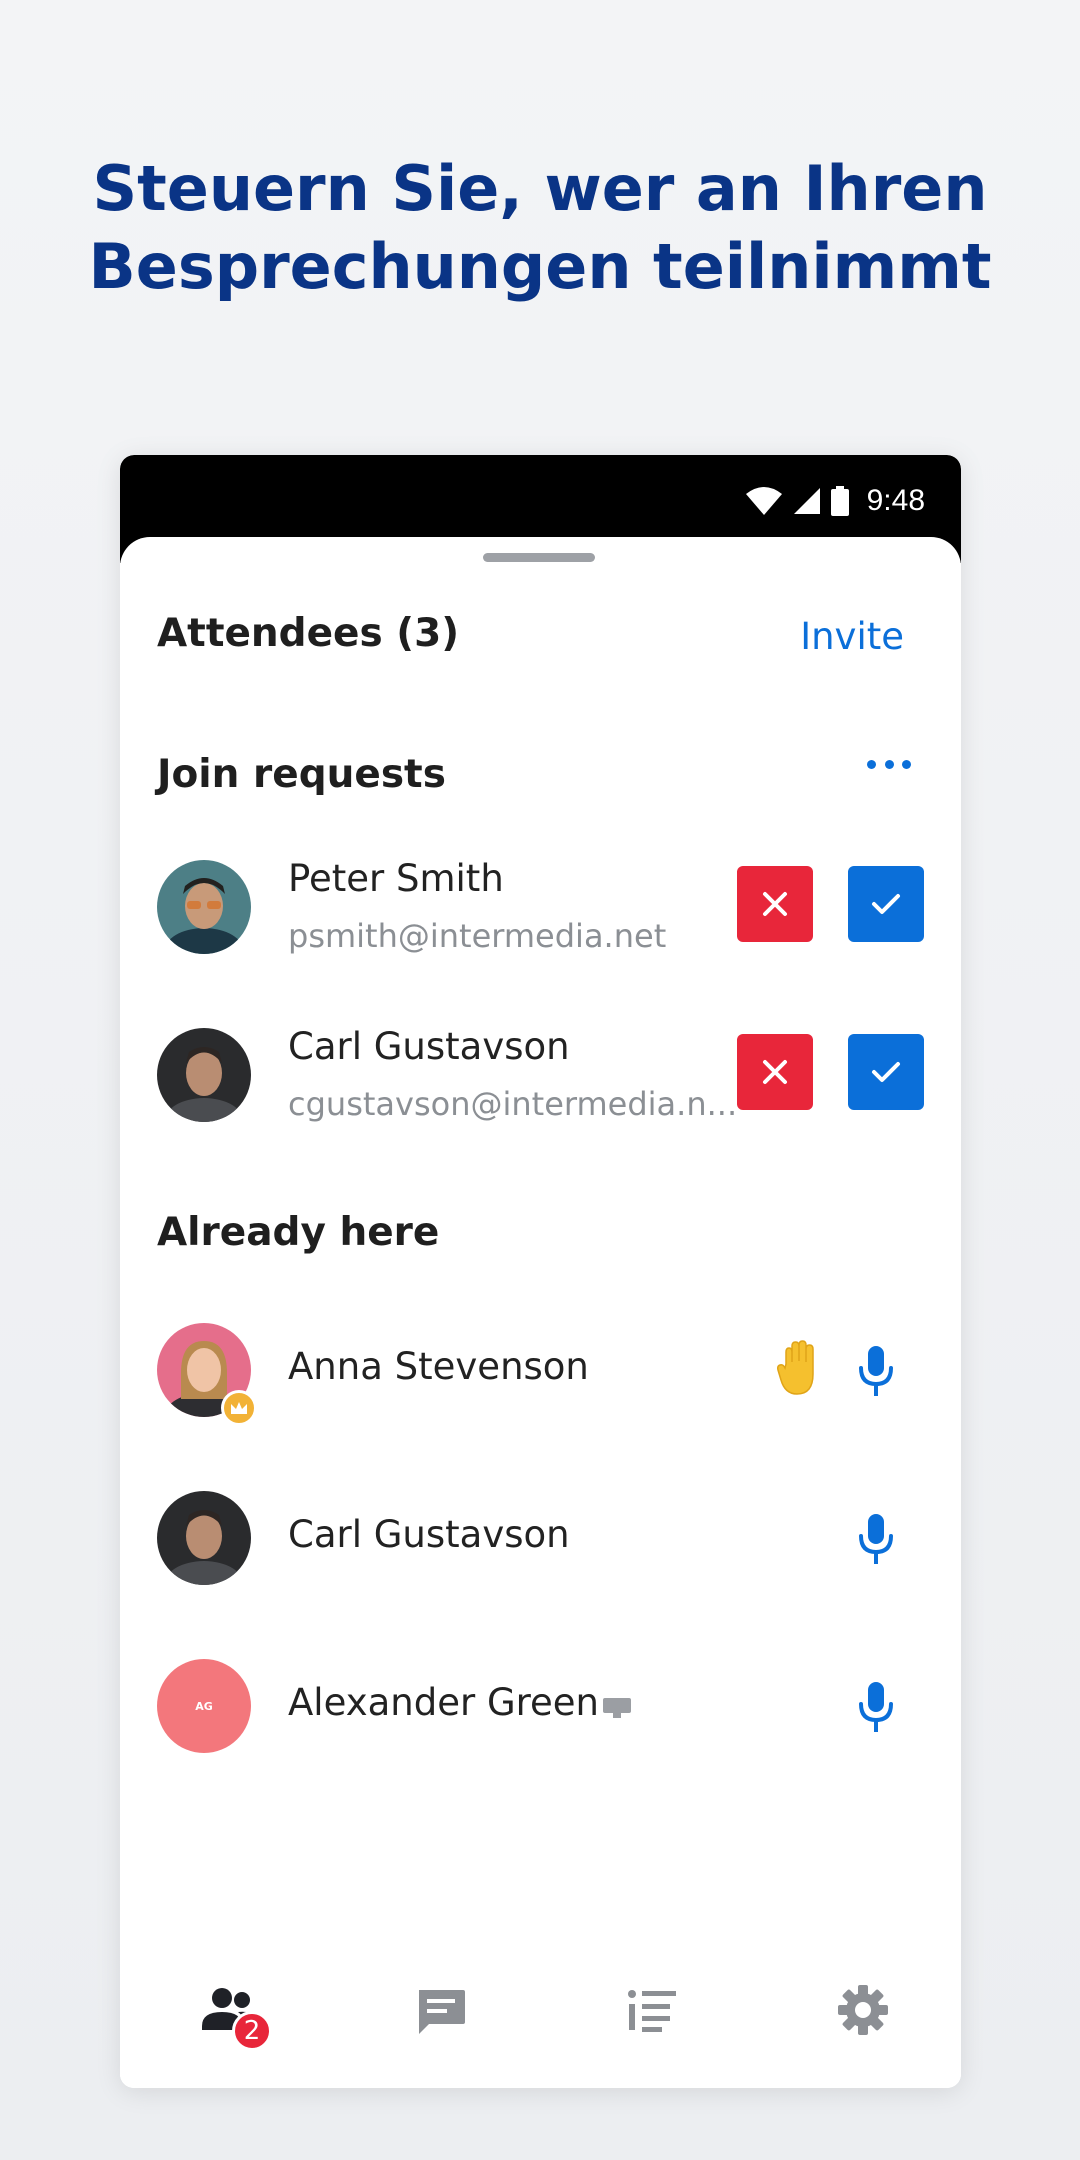 This screenshot has height=2160, width=1080. Describe the element at coordinates (800, 1368) in the screenshot. I see `raised-hand-icon` at that location.